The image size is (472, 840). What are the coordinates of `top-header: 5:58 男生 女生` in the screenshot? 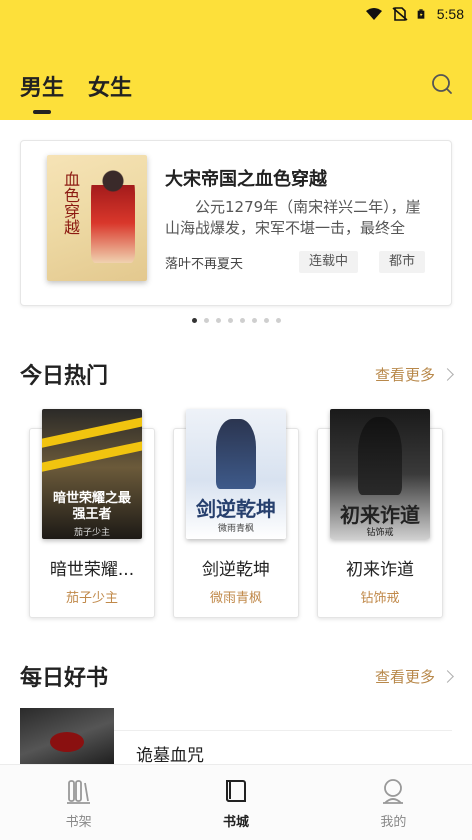 It's located at (236, 60).